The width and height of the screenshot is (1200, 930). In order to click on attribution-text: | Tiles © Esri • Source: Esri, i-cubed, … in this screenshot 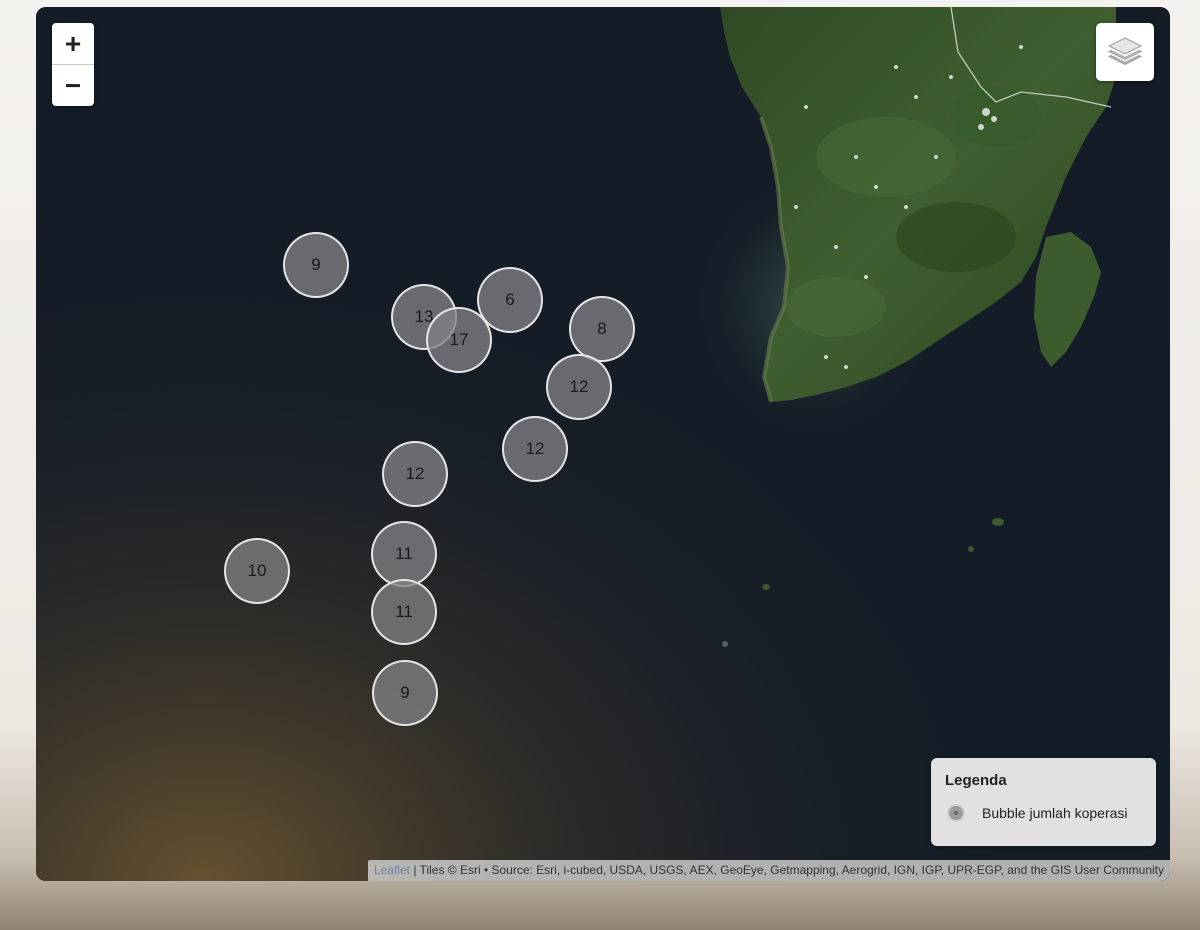, I will do `click(786, 870)`.